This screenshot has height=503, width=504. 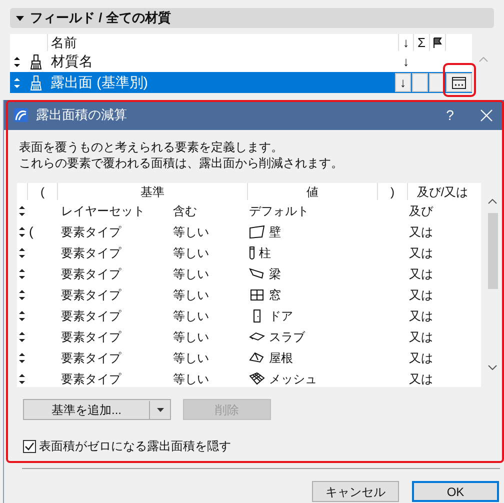 What do you see at coordinates (442, 192) in the screenshot?
I see `column-header: 及び/又は` at bounding box center [442, 192].